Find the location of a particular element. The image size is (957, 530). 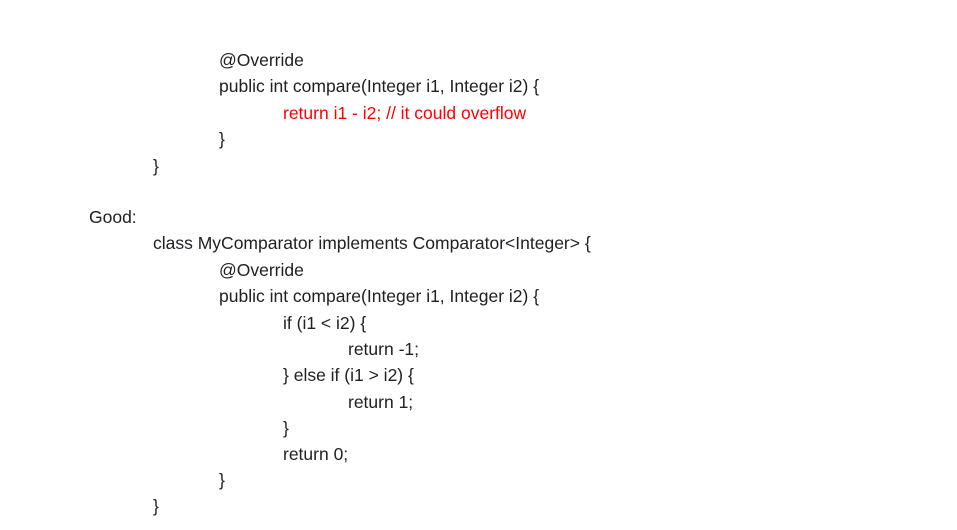

code-line-close-if: } is located at coordinates (286, 428).